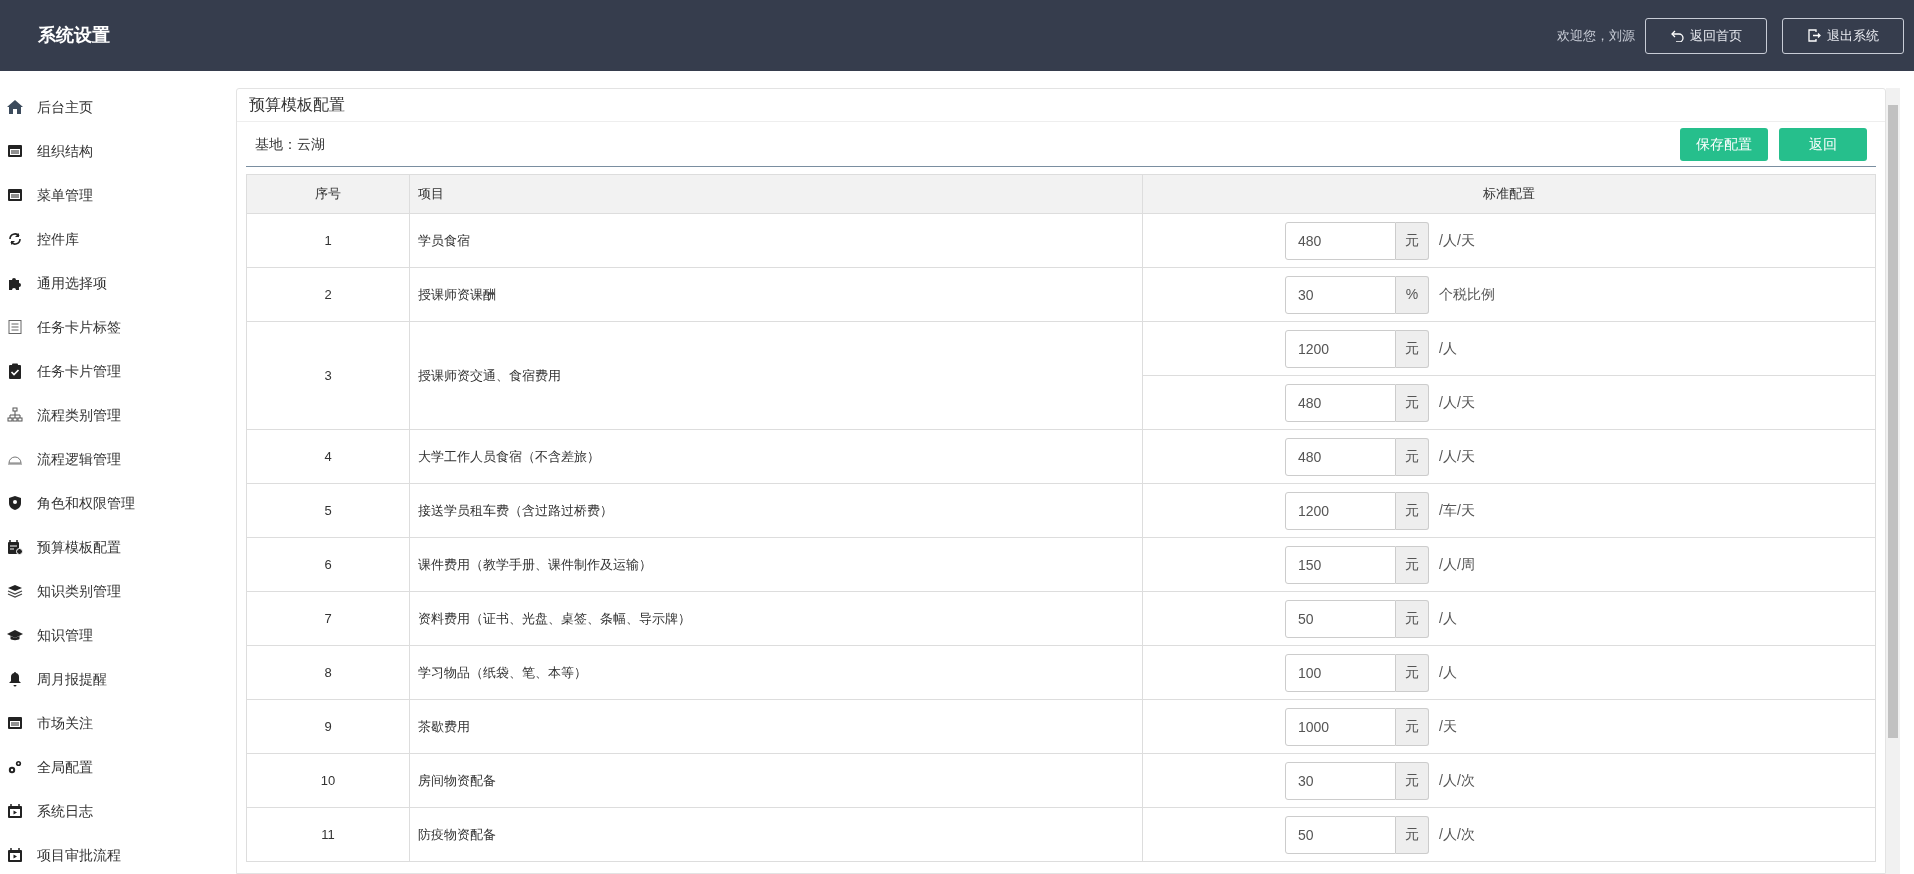 The image size is (1914, 874). I want to click on panel-title: 预算模板配置, so click(297, 105).